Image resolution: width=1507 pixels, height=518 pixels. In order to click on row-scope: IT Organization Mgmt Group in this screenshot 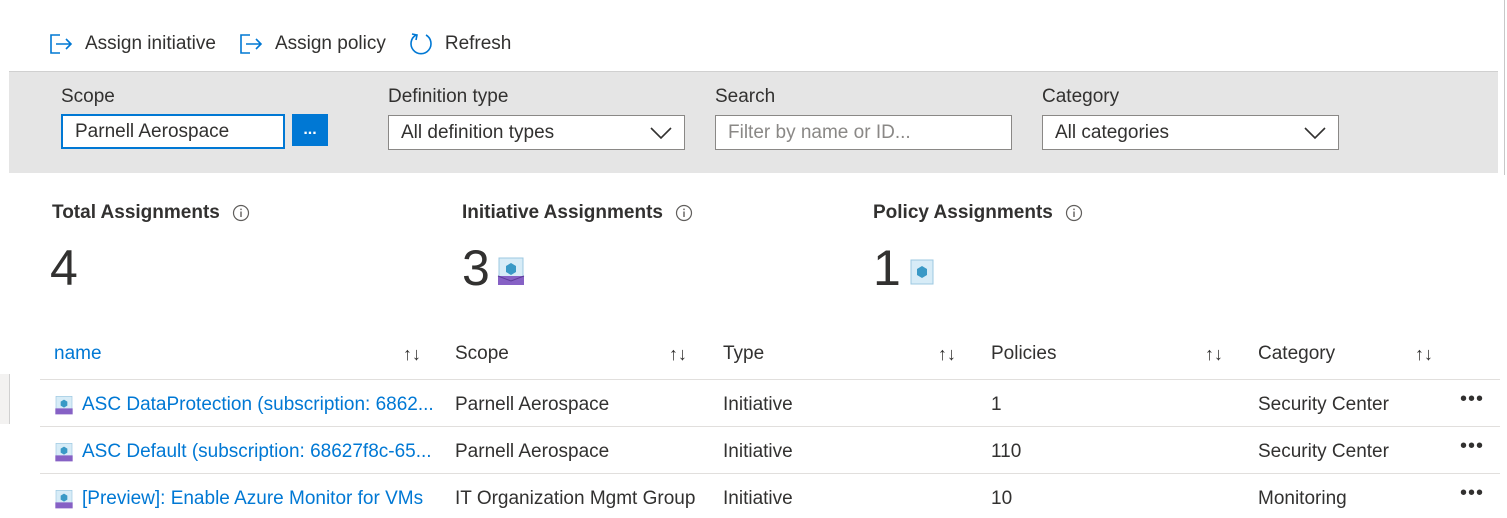, I will do `click(575, 498)`.